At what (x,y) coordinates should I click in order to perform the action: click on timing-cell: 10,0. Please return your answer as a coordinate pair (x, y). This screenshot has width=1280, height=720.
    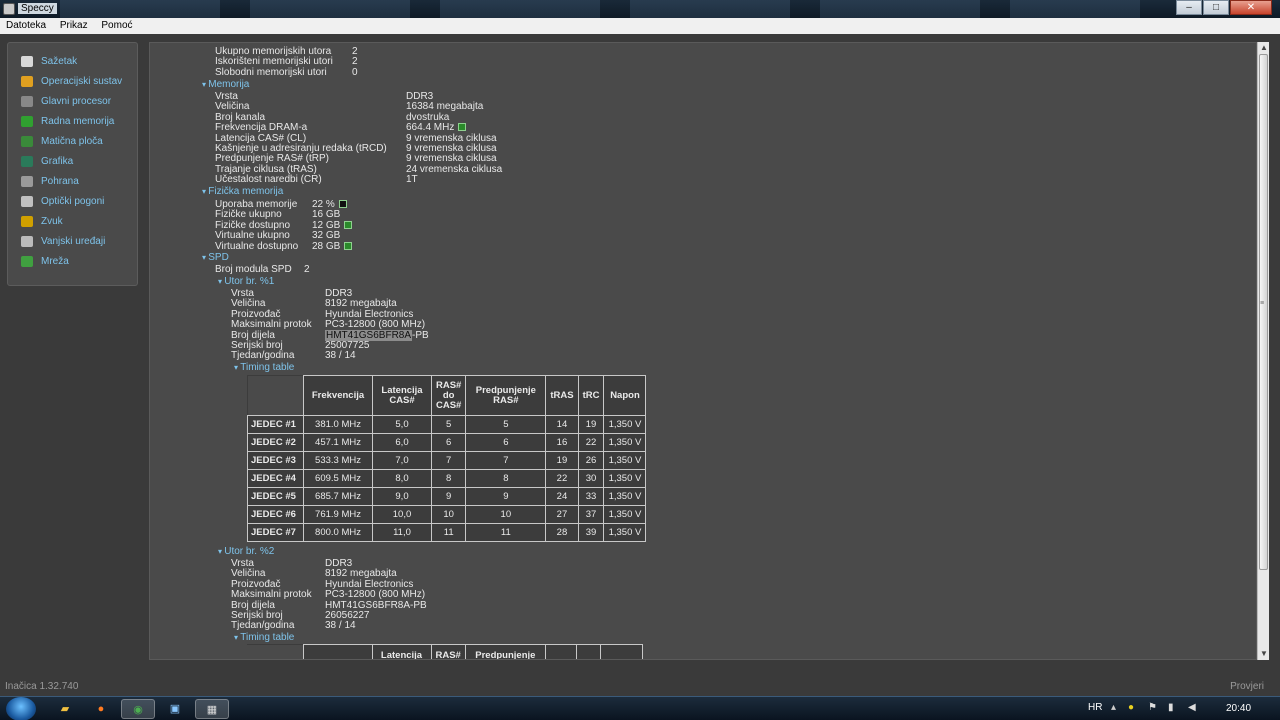
    Looking at the image, I should click on (402, 514).